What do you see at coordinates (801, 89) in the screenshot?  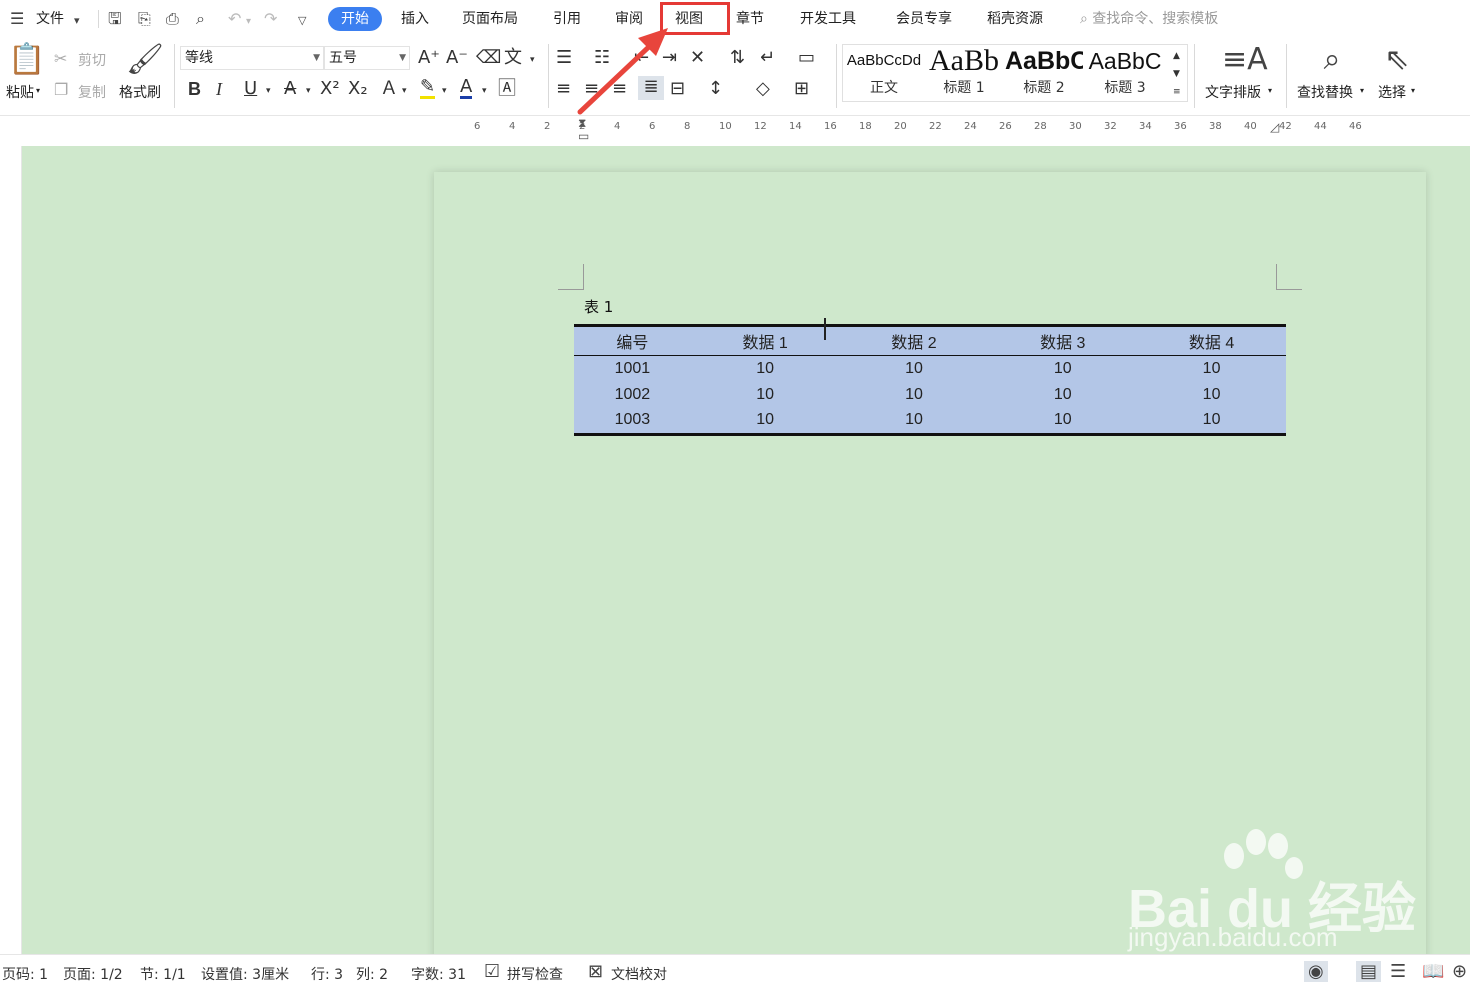 I see `borders-icon: ⊞` at bounding box center [801, 89].